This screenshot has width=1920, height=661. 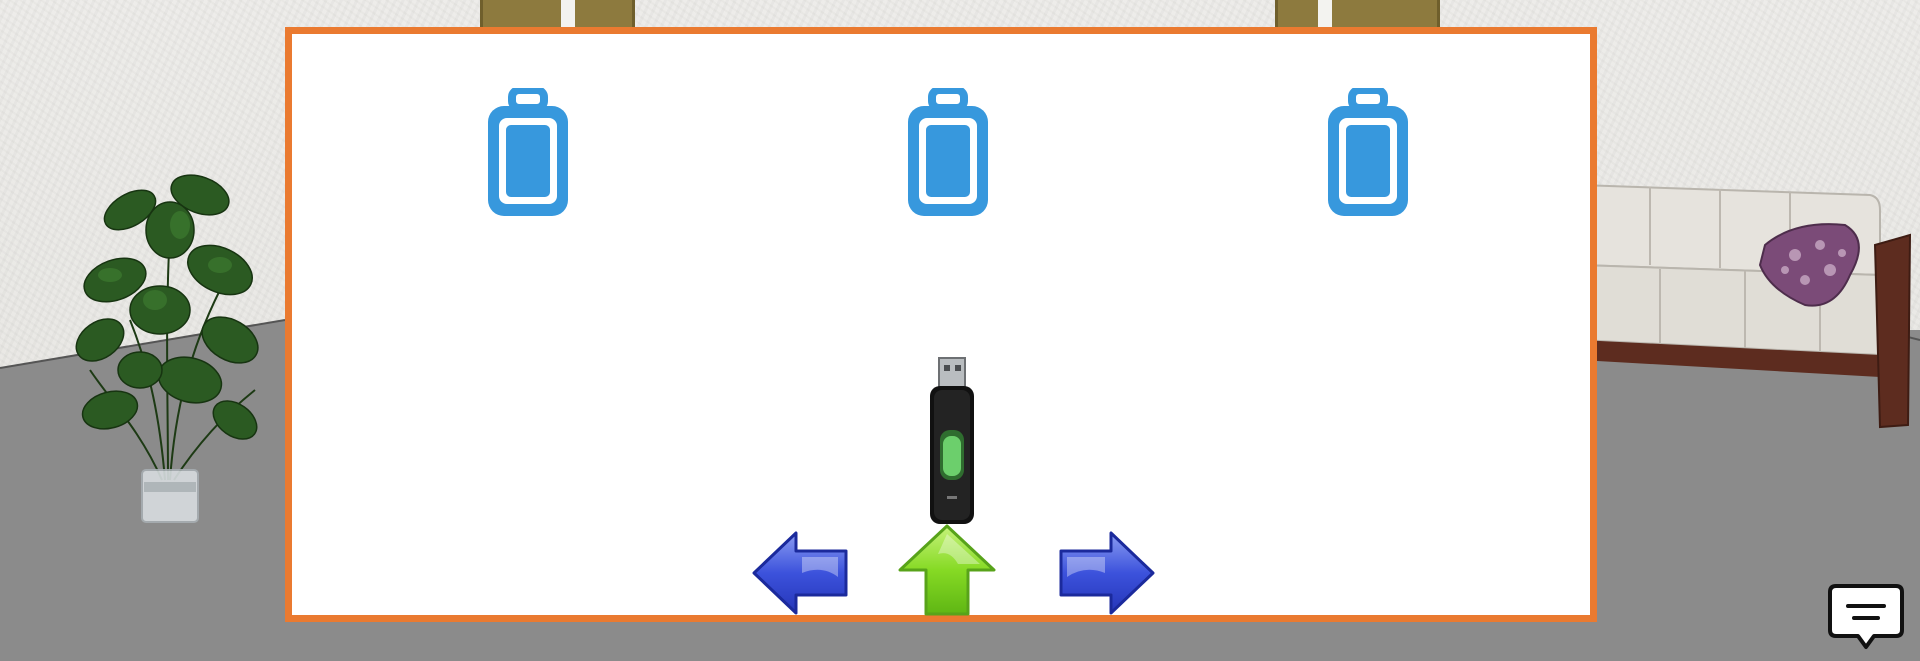 I want to click on plant, so click(x=167, y=348).